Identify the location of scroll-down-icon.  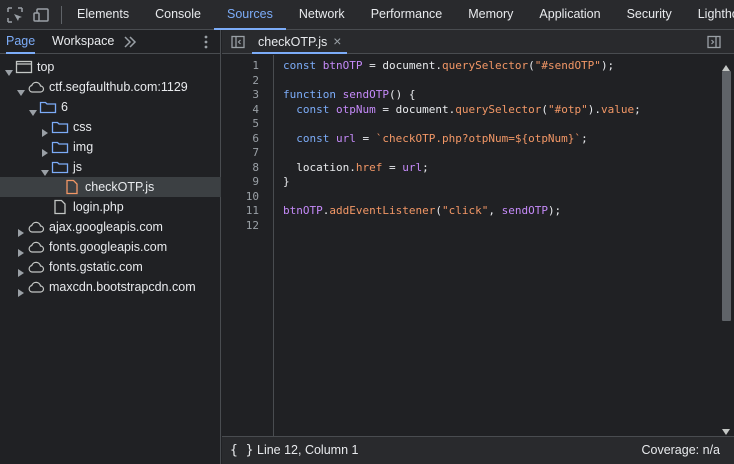
(726, 430).